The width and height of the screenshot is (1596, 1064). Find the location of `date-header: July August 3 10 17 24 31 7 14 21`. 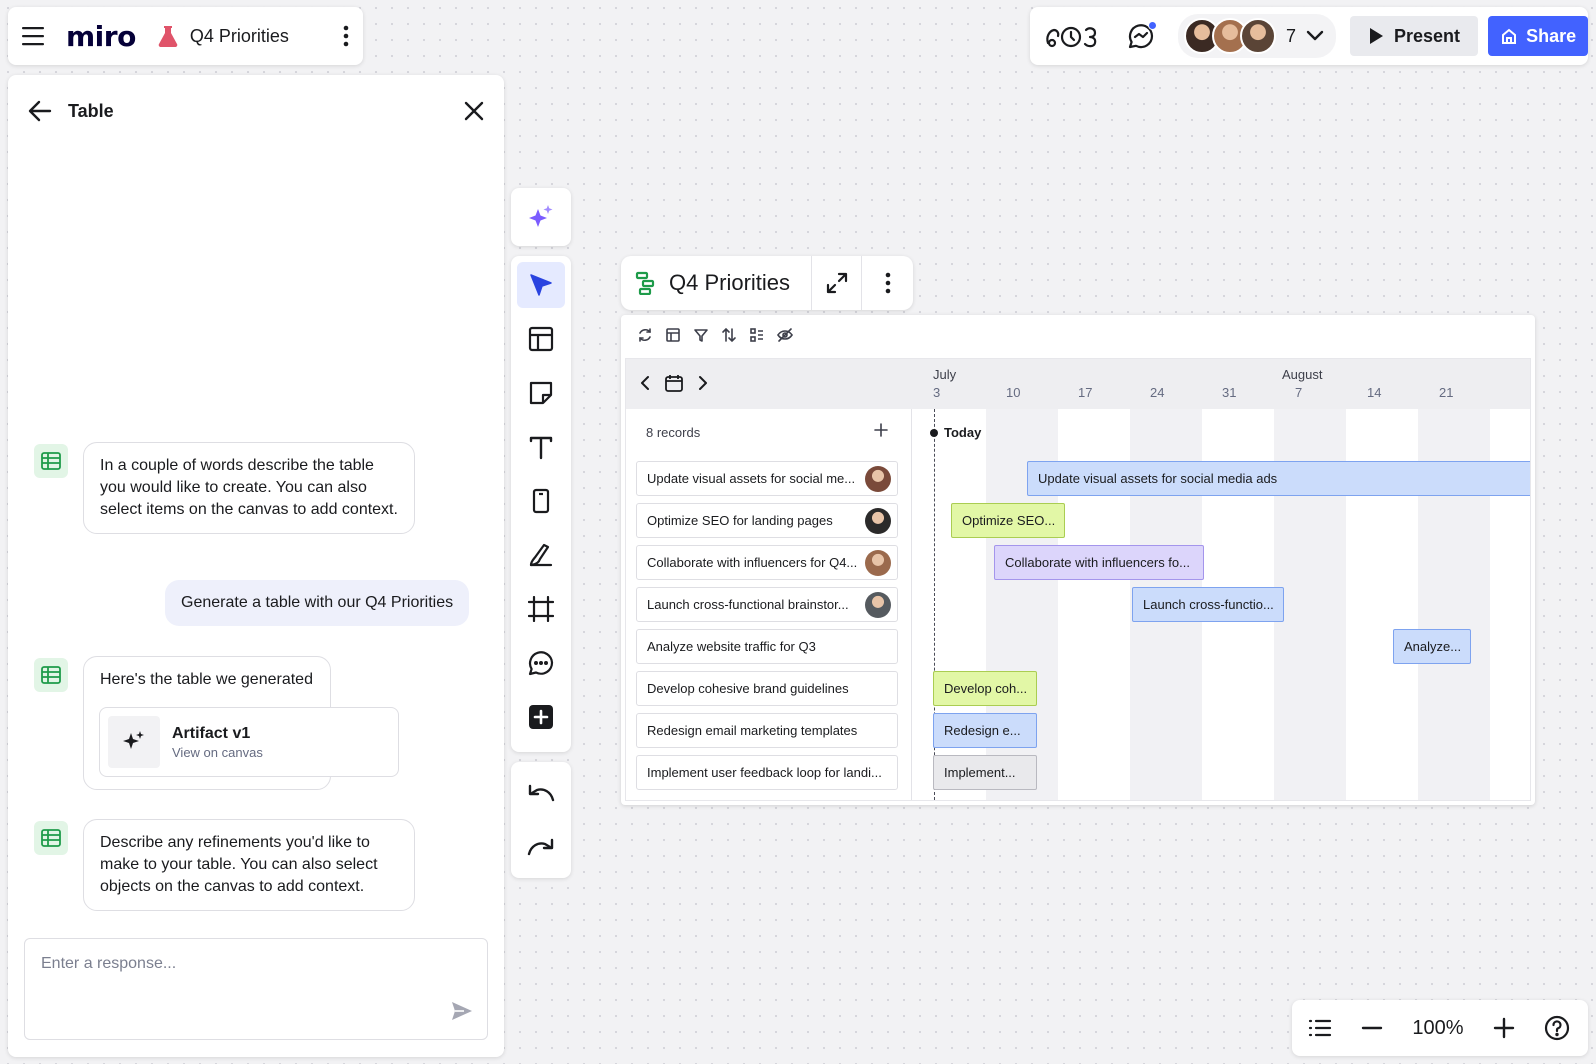

date-header: July August 3 10 17 24 31 7 14 21 is located at coordinates (1078, 384).